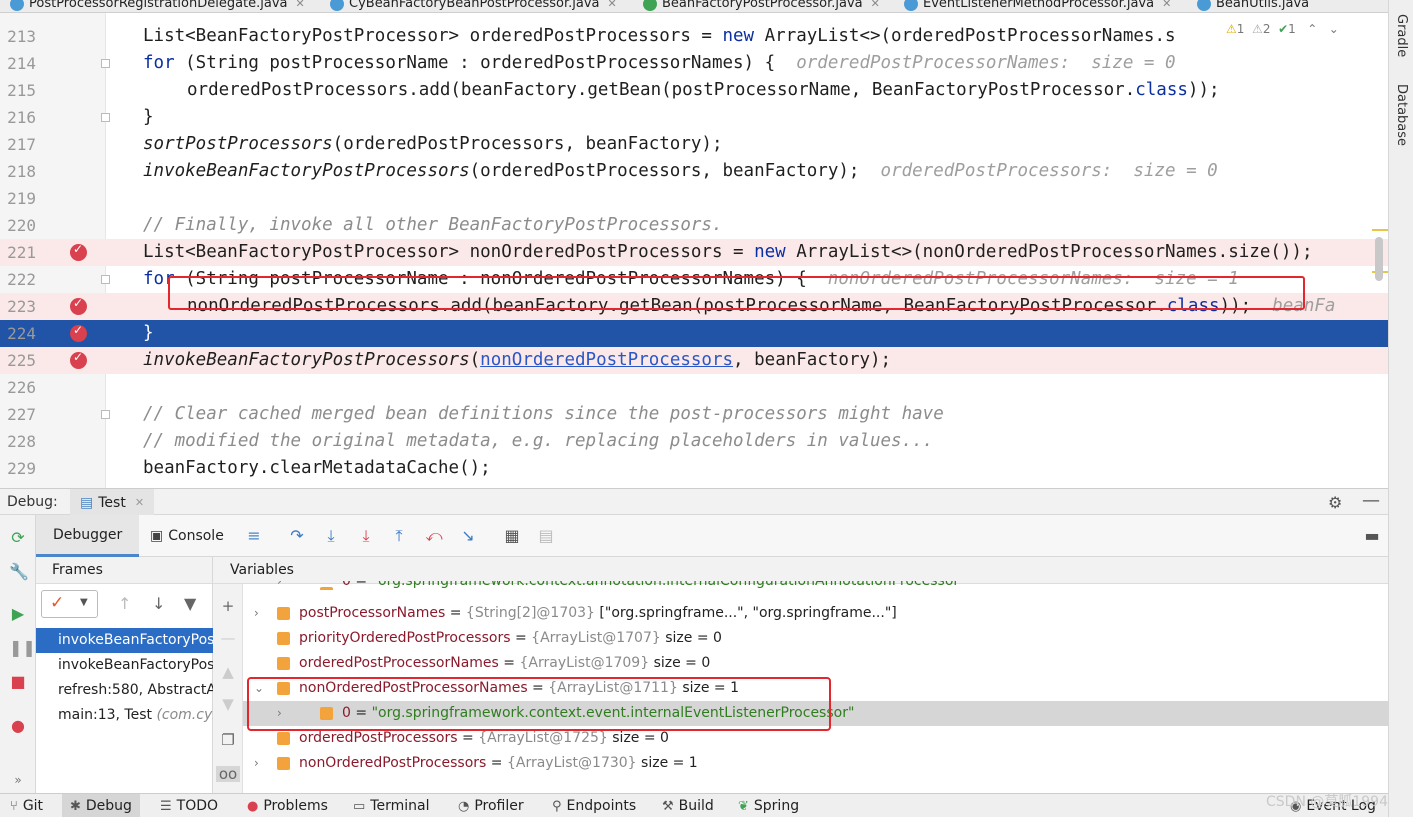 The height and width of the screenshot is (817, 1413). What do you see at coordinates (18, 538) in the screenshot?
I see `rerun-icon: ⟳` at bounding box center [18, 538].